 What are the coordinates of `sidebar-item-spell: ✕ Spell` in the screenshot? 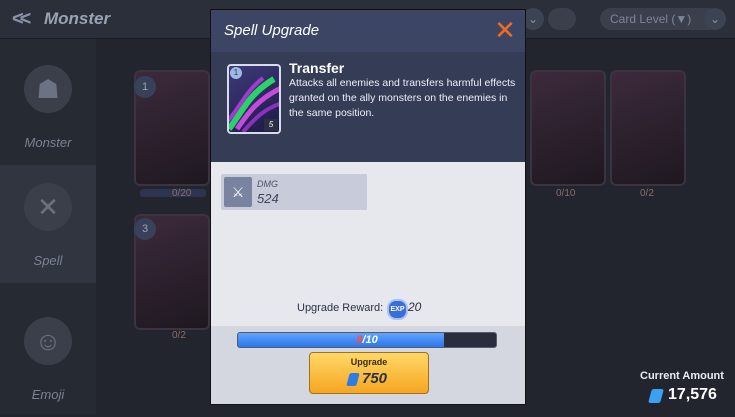 It's located at (48, 224).